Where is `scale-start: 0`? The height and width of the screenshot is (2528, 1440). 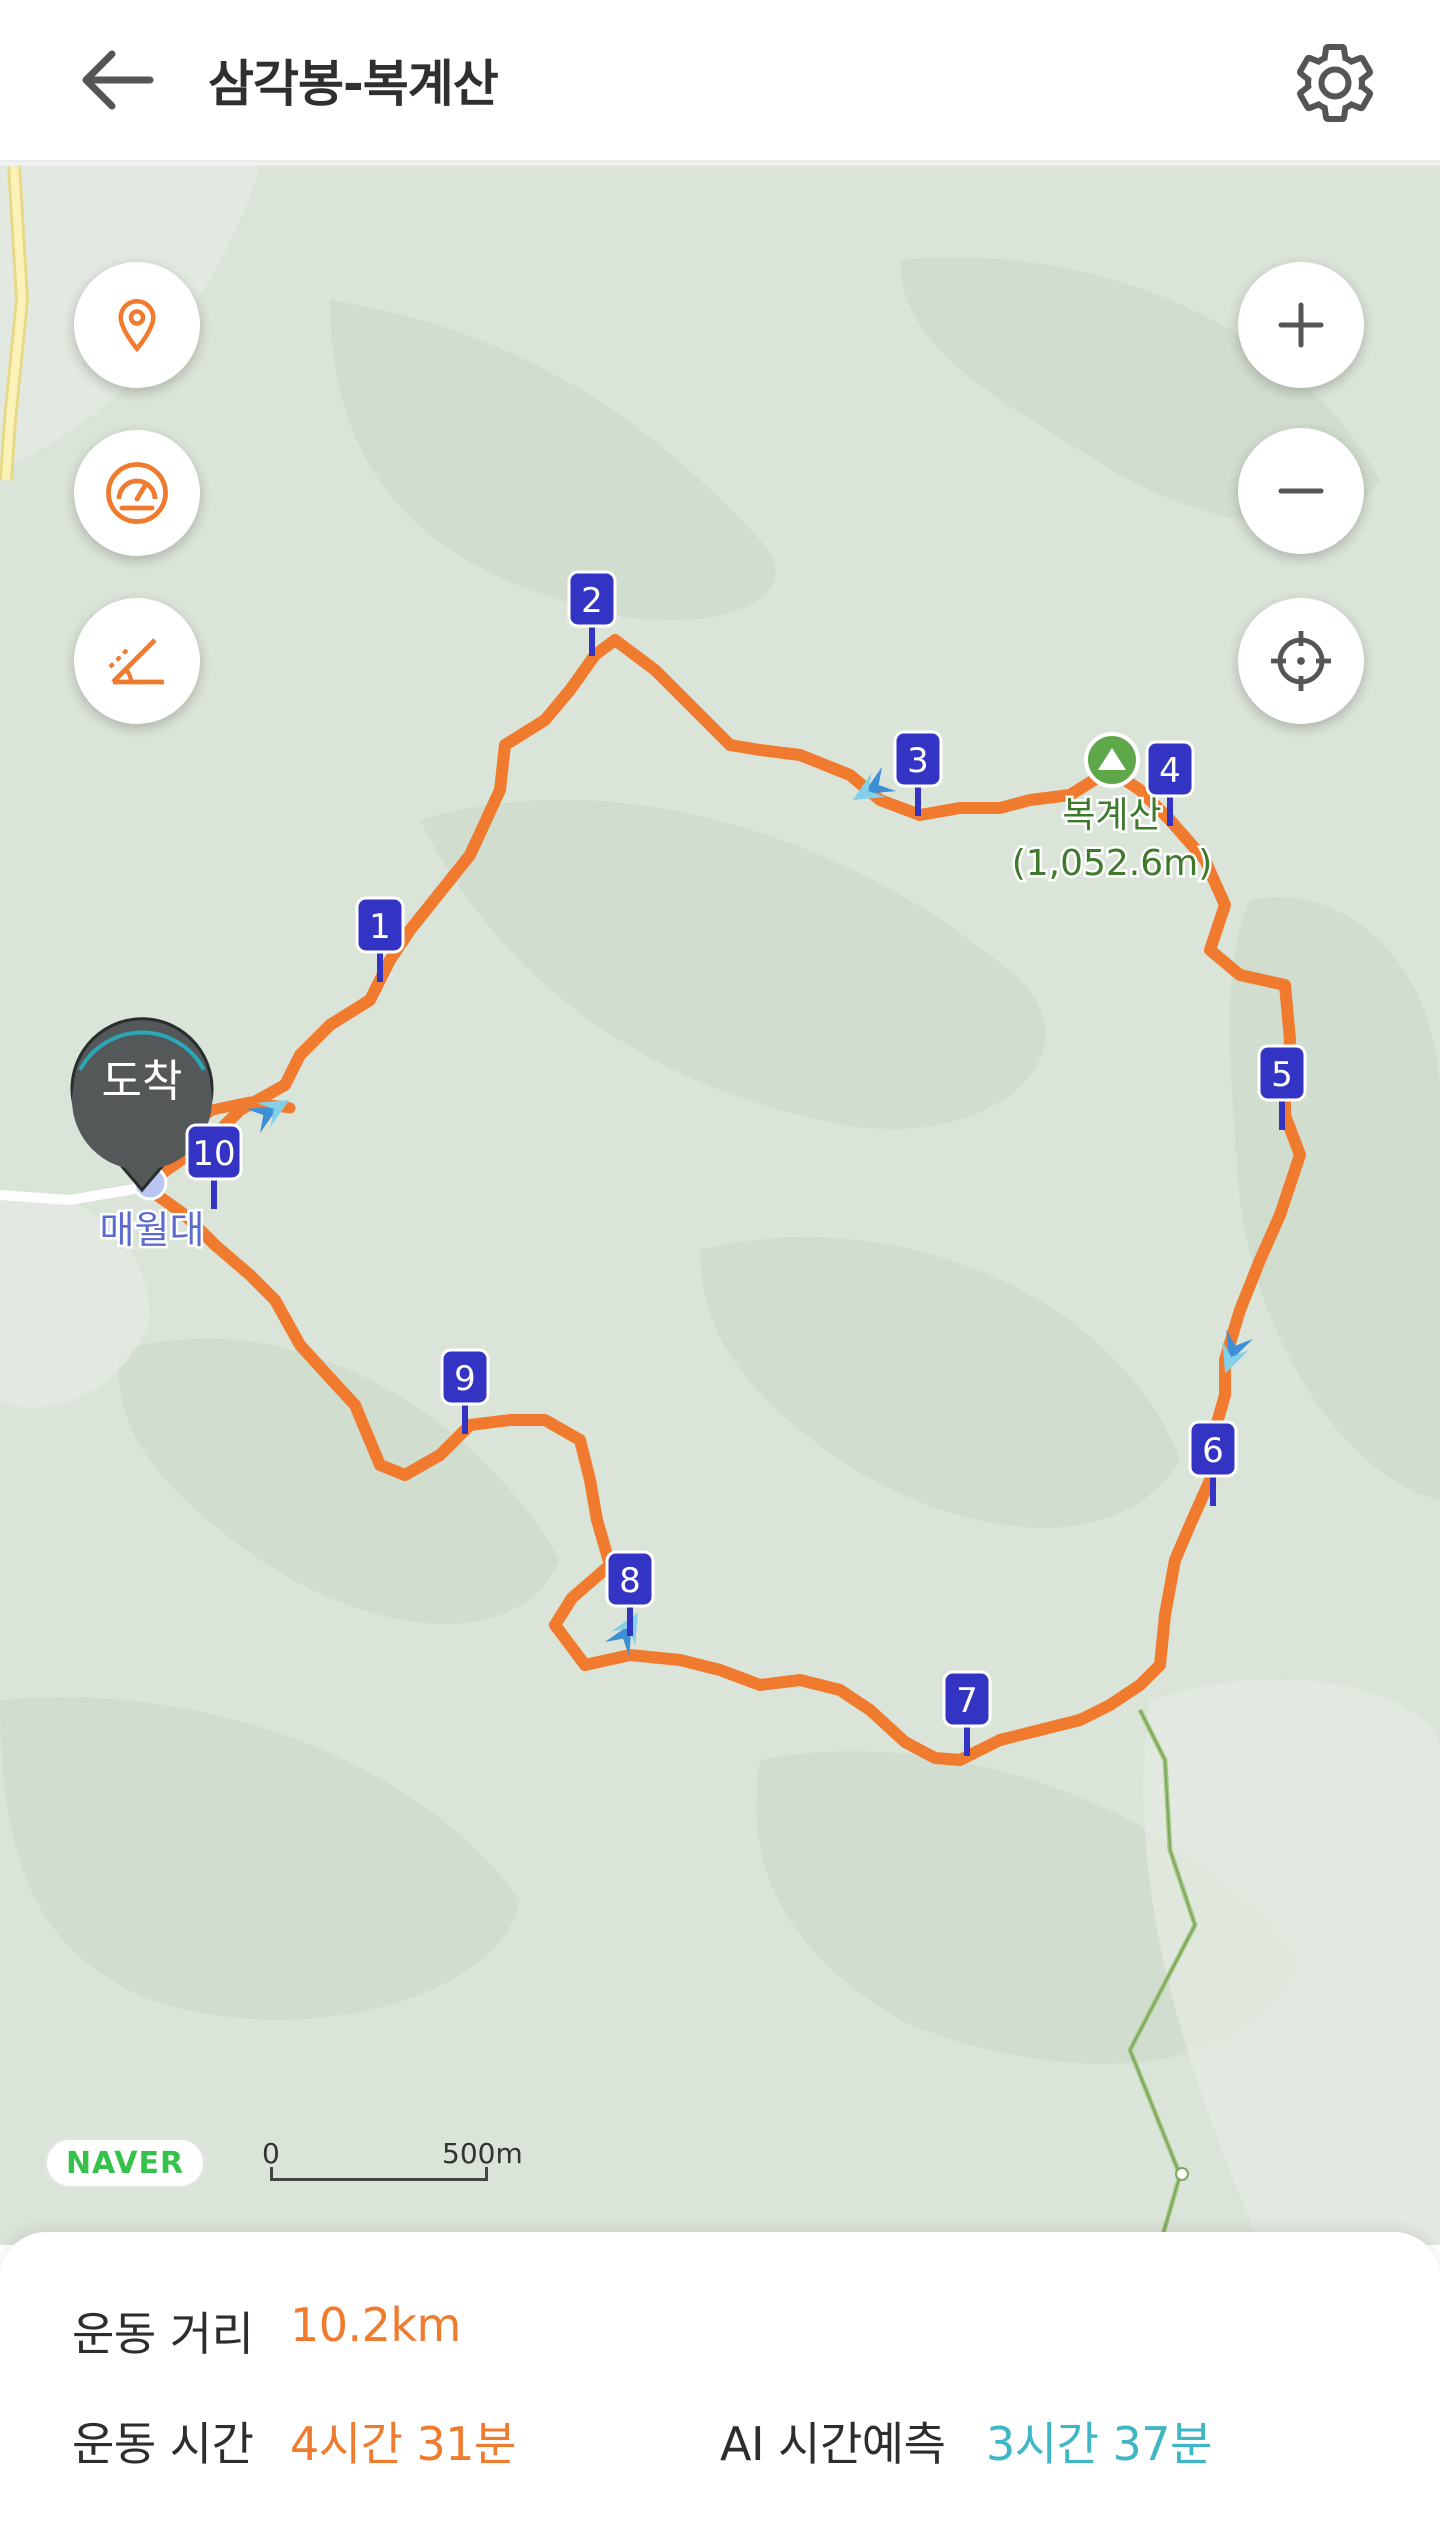
scale-start: 0 is located at coordinates (271, 2153).